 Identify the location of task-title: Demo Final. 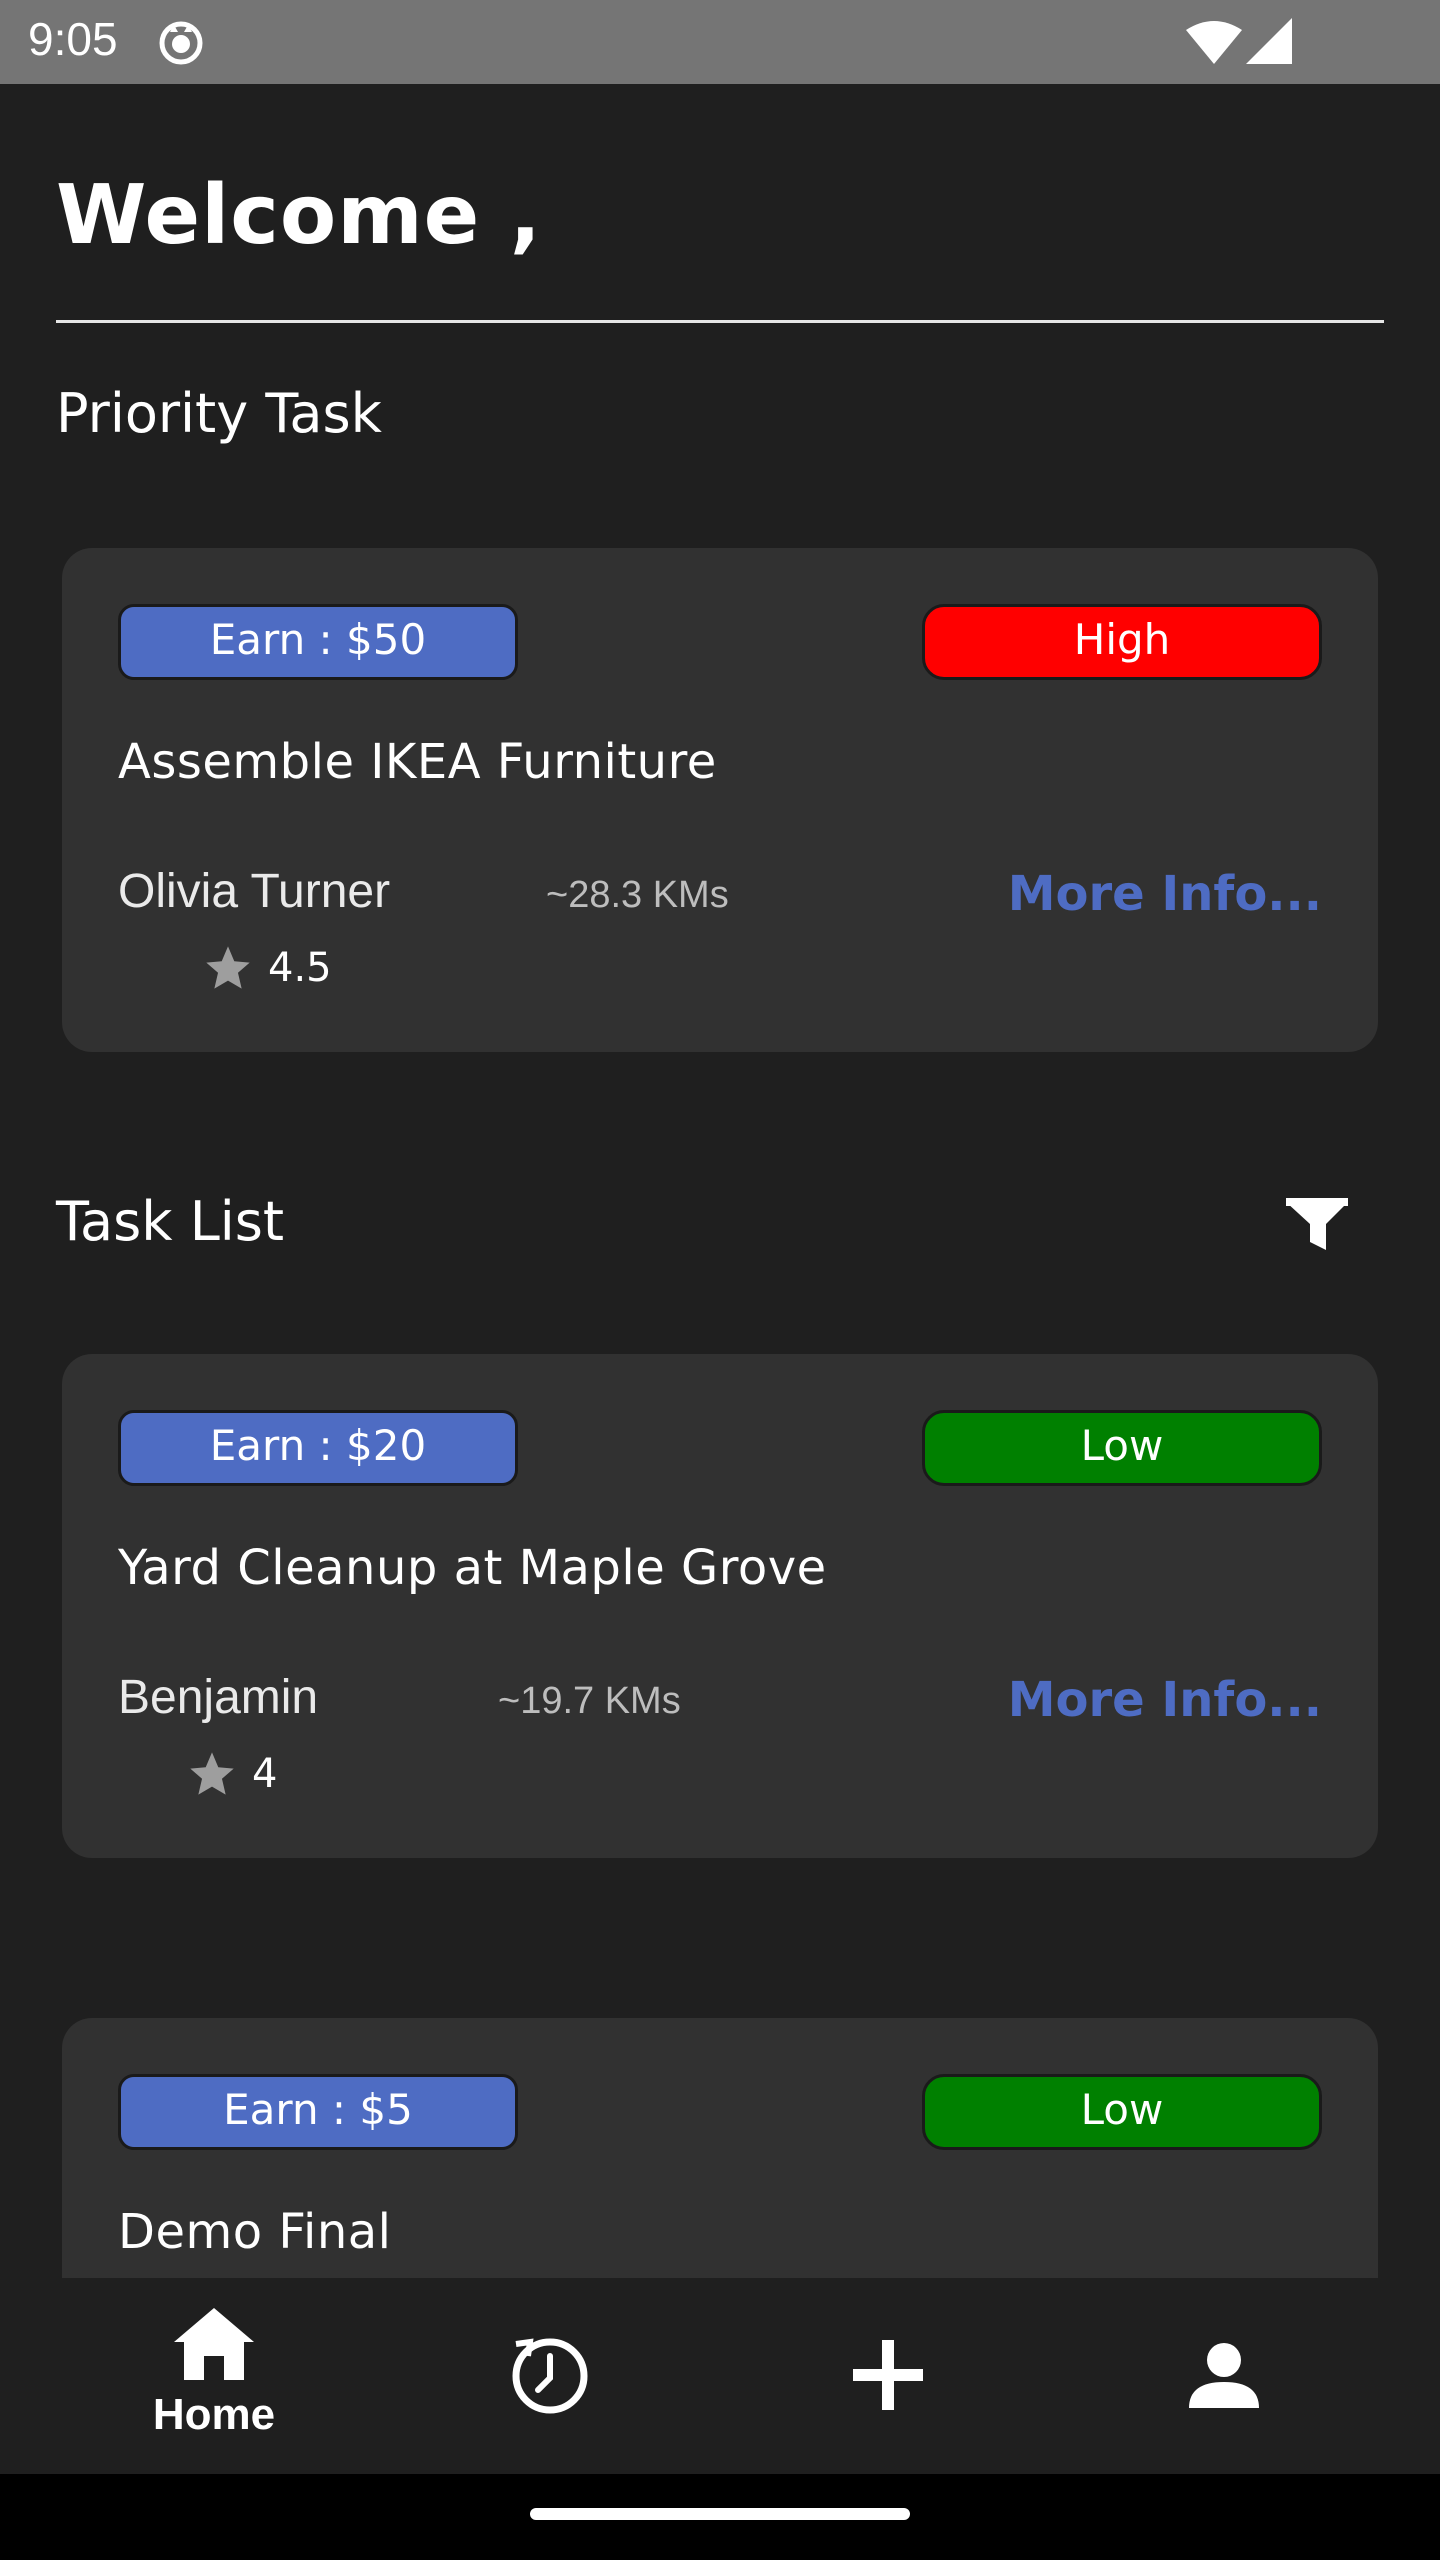
(255, 2232).